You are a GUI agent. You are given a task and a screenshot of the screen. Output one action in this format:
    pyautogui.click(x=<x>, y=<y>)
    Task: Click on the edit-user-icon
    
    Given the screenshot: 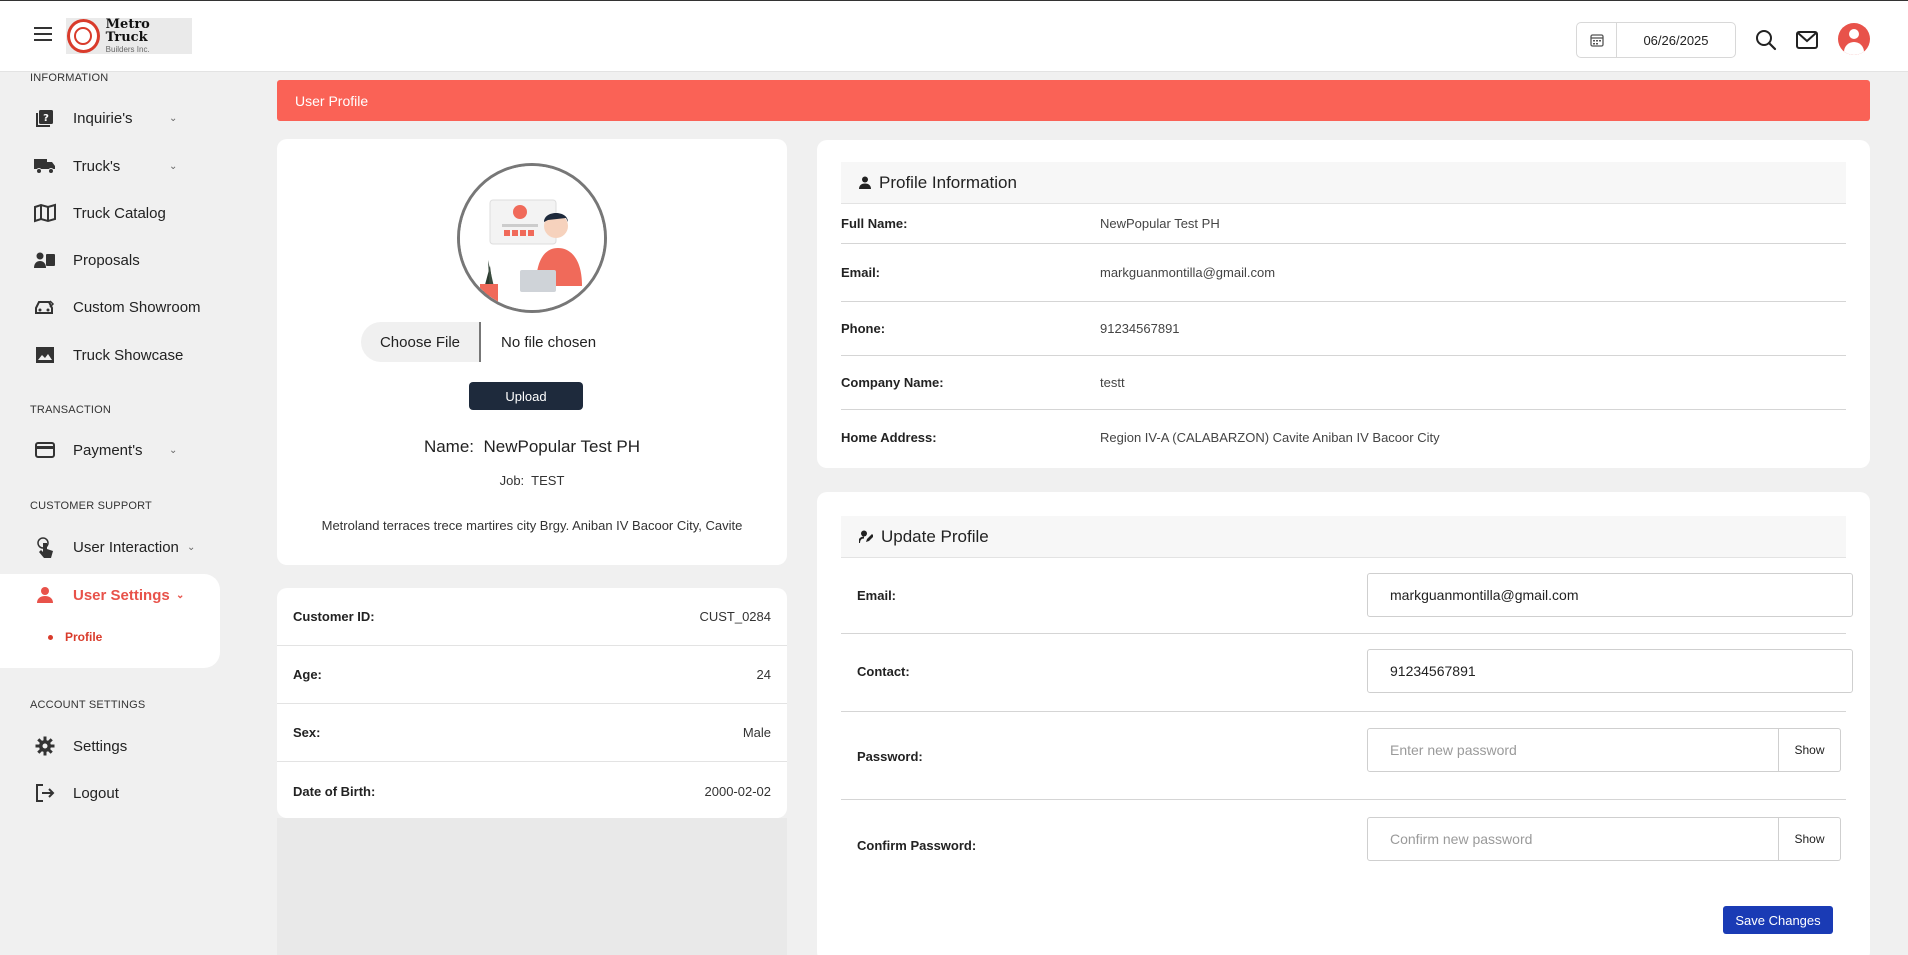 What is the action you would take?
    pyautogui.click(x=866, y=536)
    